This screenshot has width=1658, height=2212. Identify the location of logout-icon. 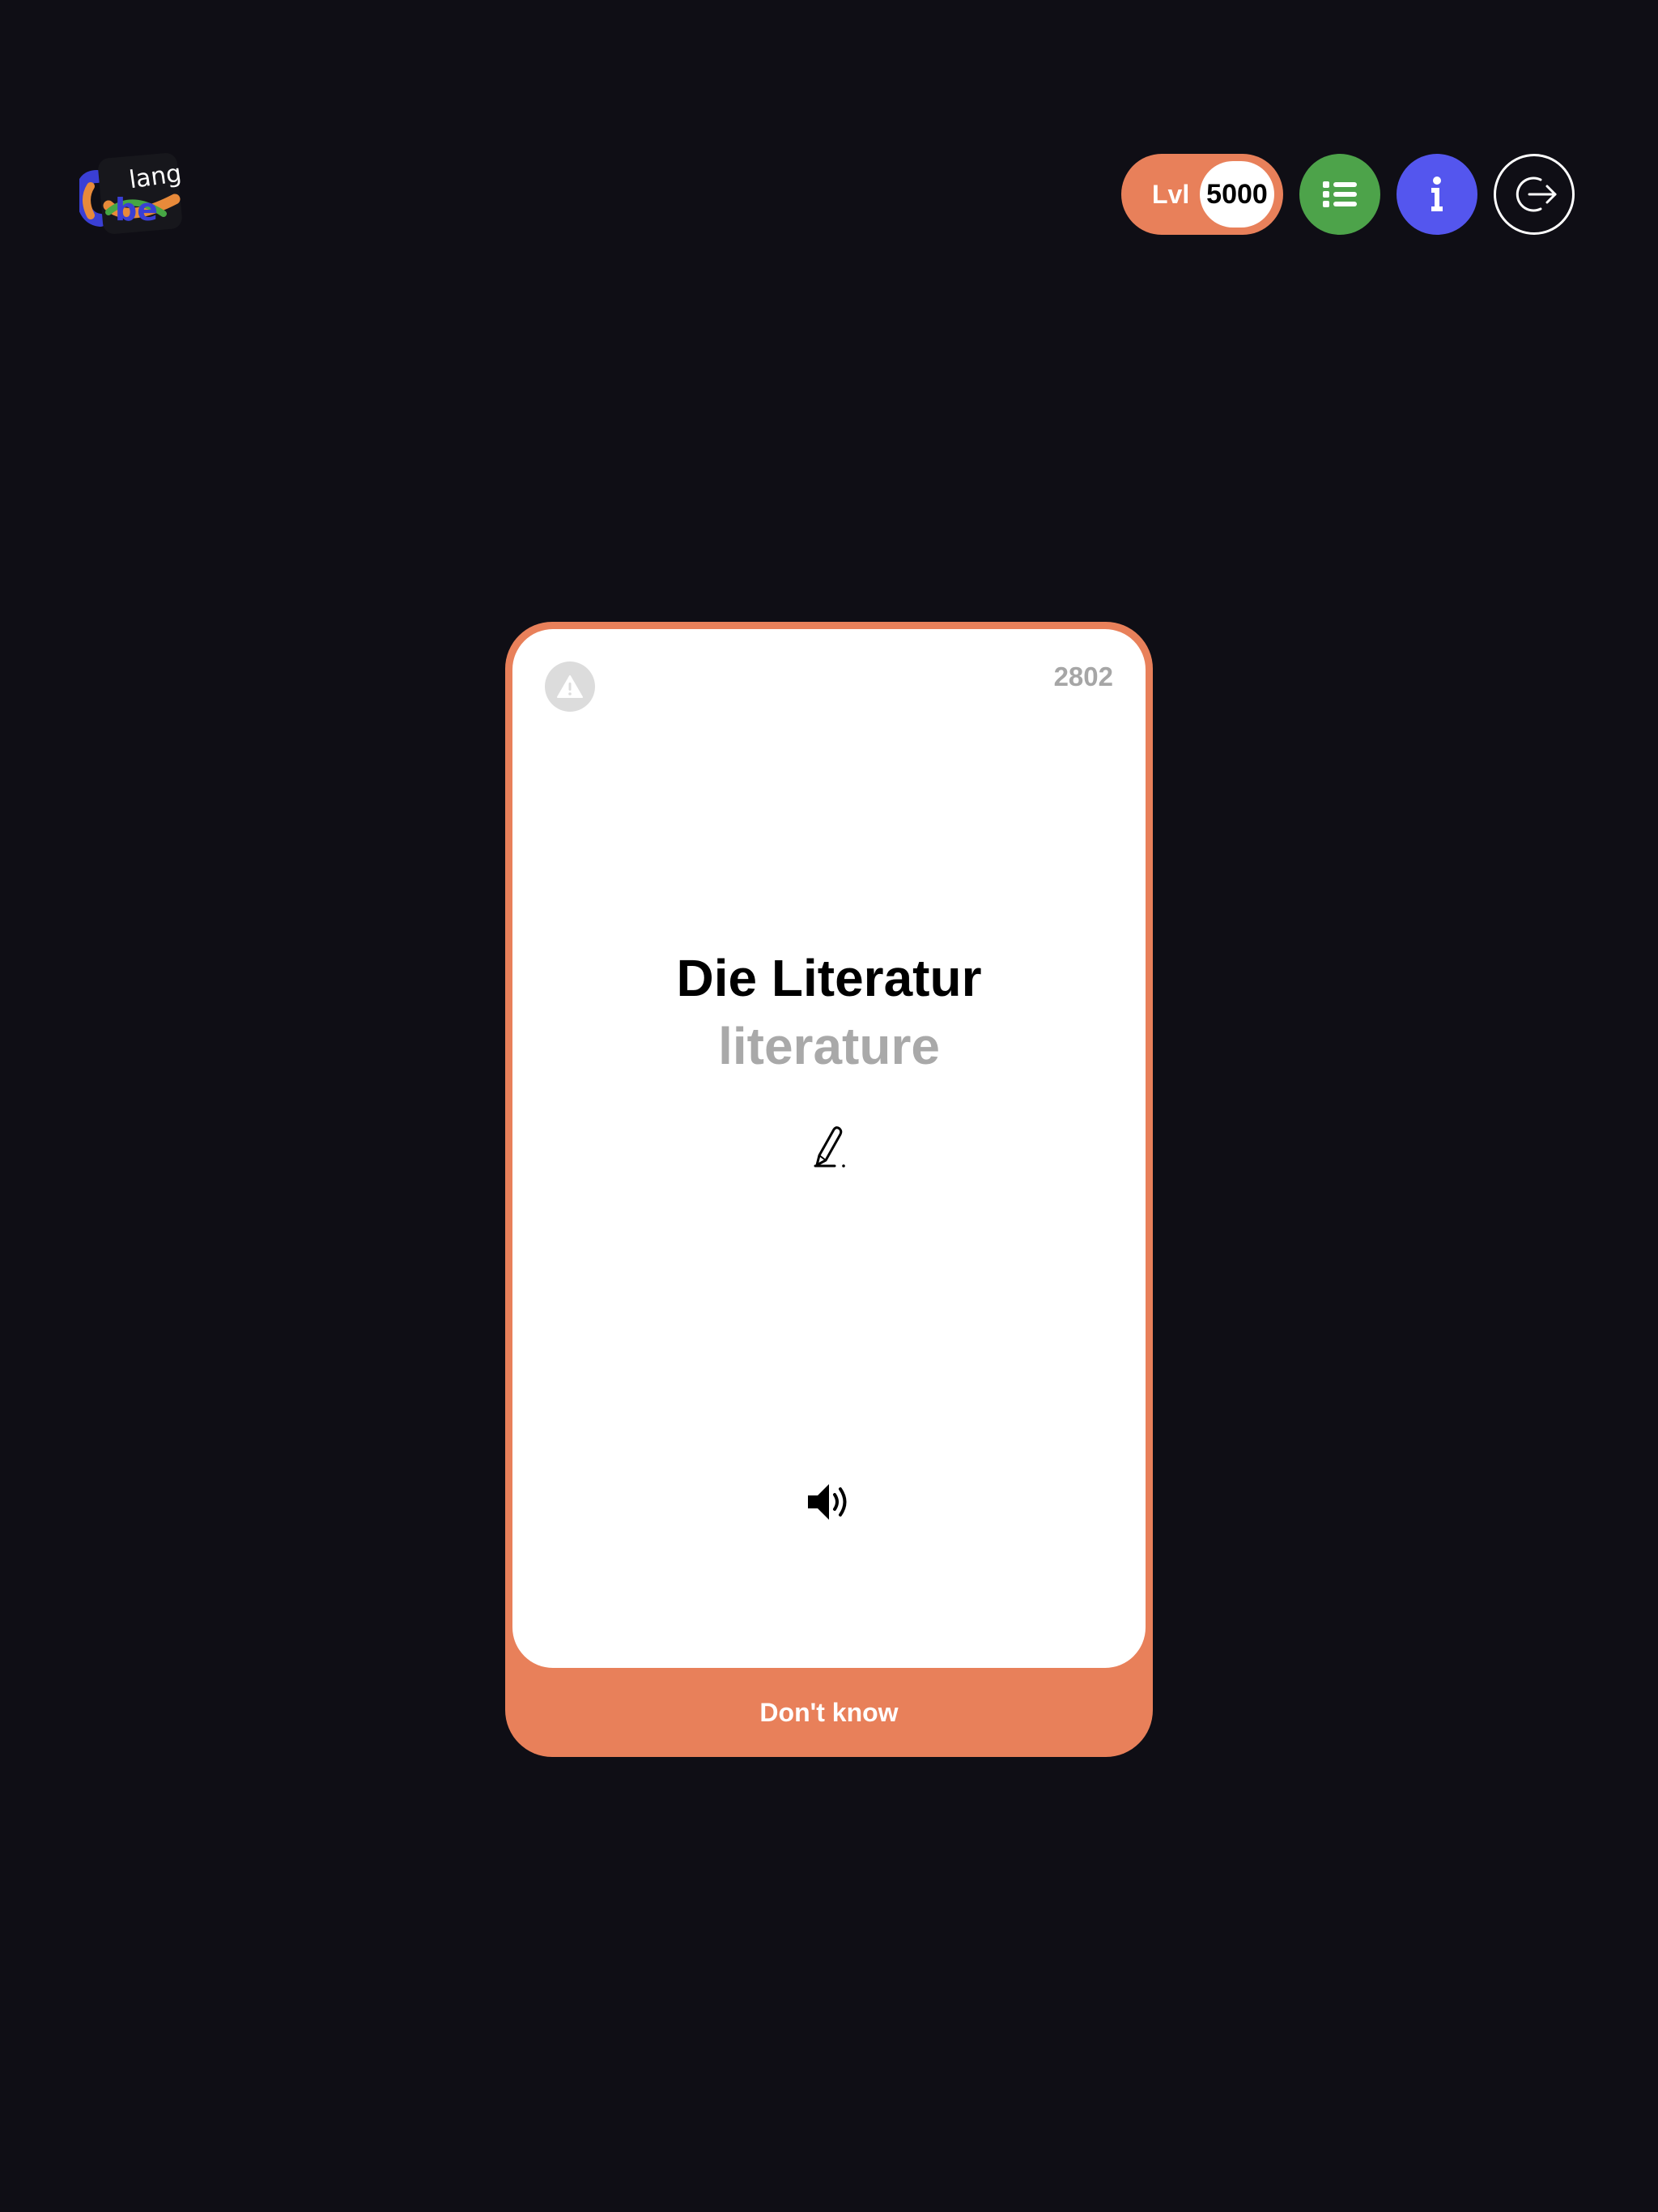
(1536, 195).